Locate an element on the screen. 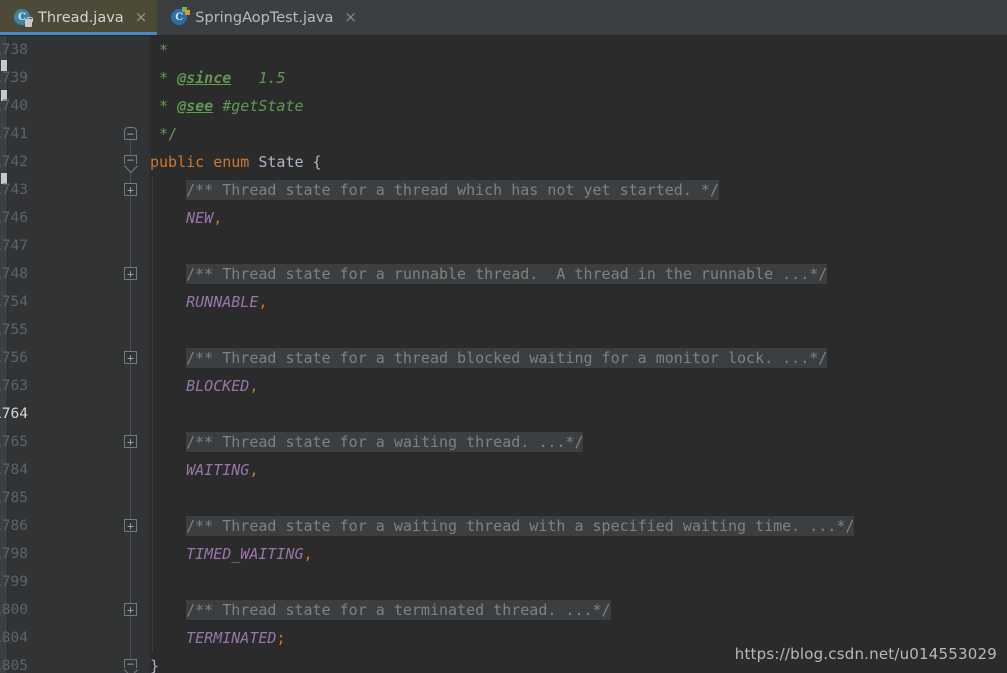  gutter-row: 1755 is located at coordinates (75, 330).